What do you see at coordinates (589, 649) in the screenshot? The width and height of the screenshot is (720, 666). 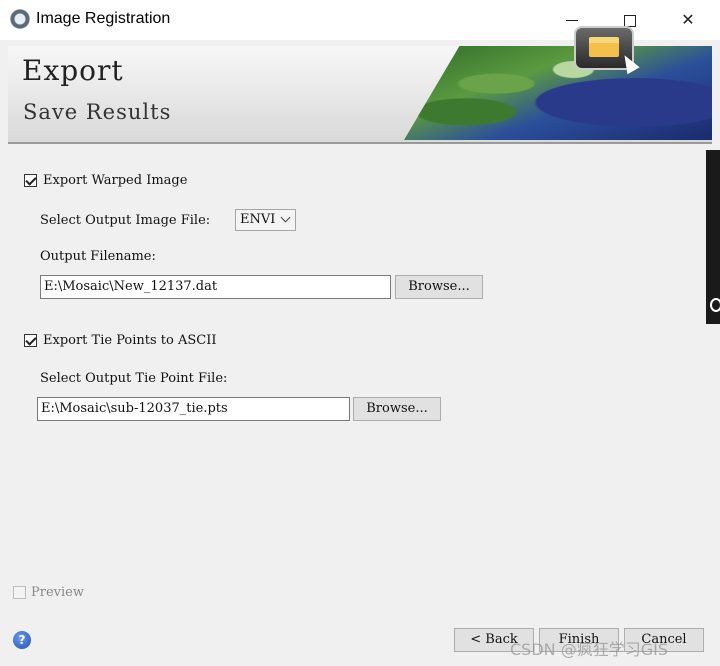 I see `csdn-watermark: CSDN @疯狂学习GIS` at bounding box center [589, 649].